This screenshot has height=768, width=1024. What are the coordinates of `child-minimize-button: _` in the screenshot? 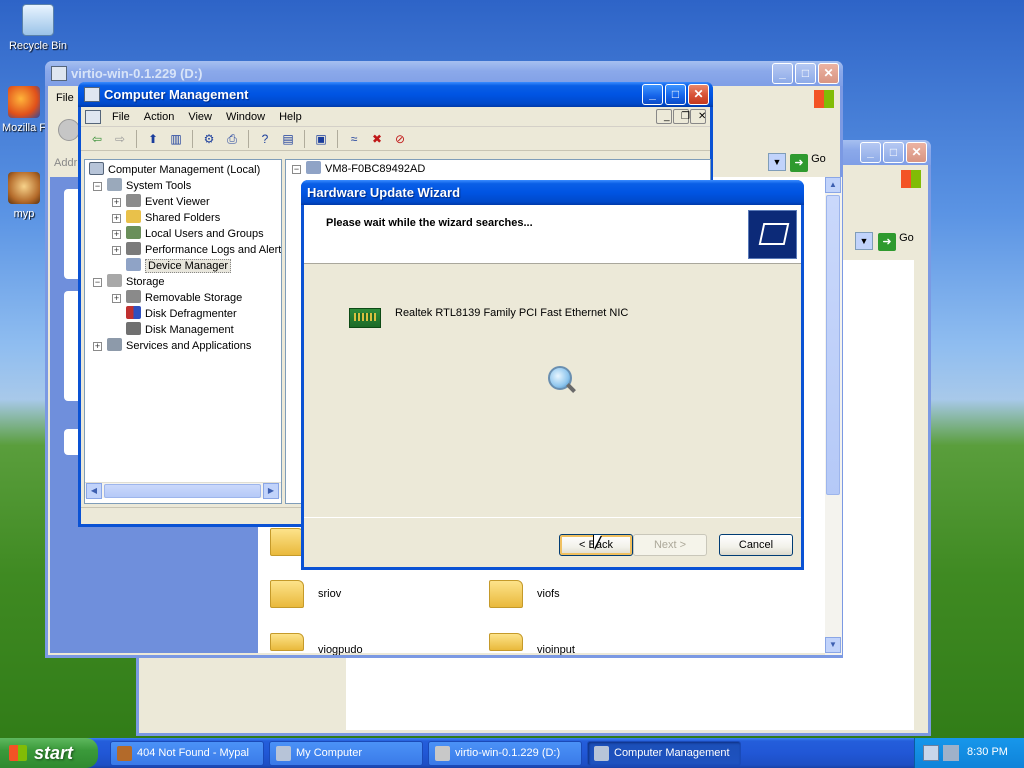 It's located at (664, 116).